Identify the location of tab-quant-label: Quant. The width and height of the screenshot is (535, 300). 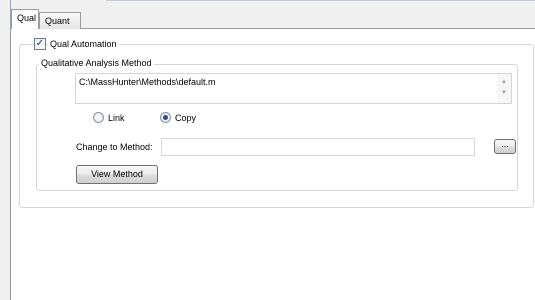
(57, 21).